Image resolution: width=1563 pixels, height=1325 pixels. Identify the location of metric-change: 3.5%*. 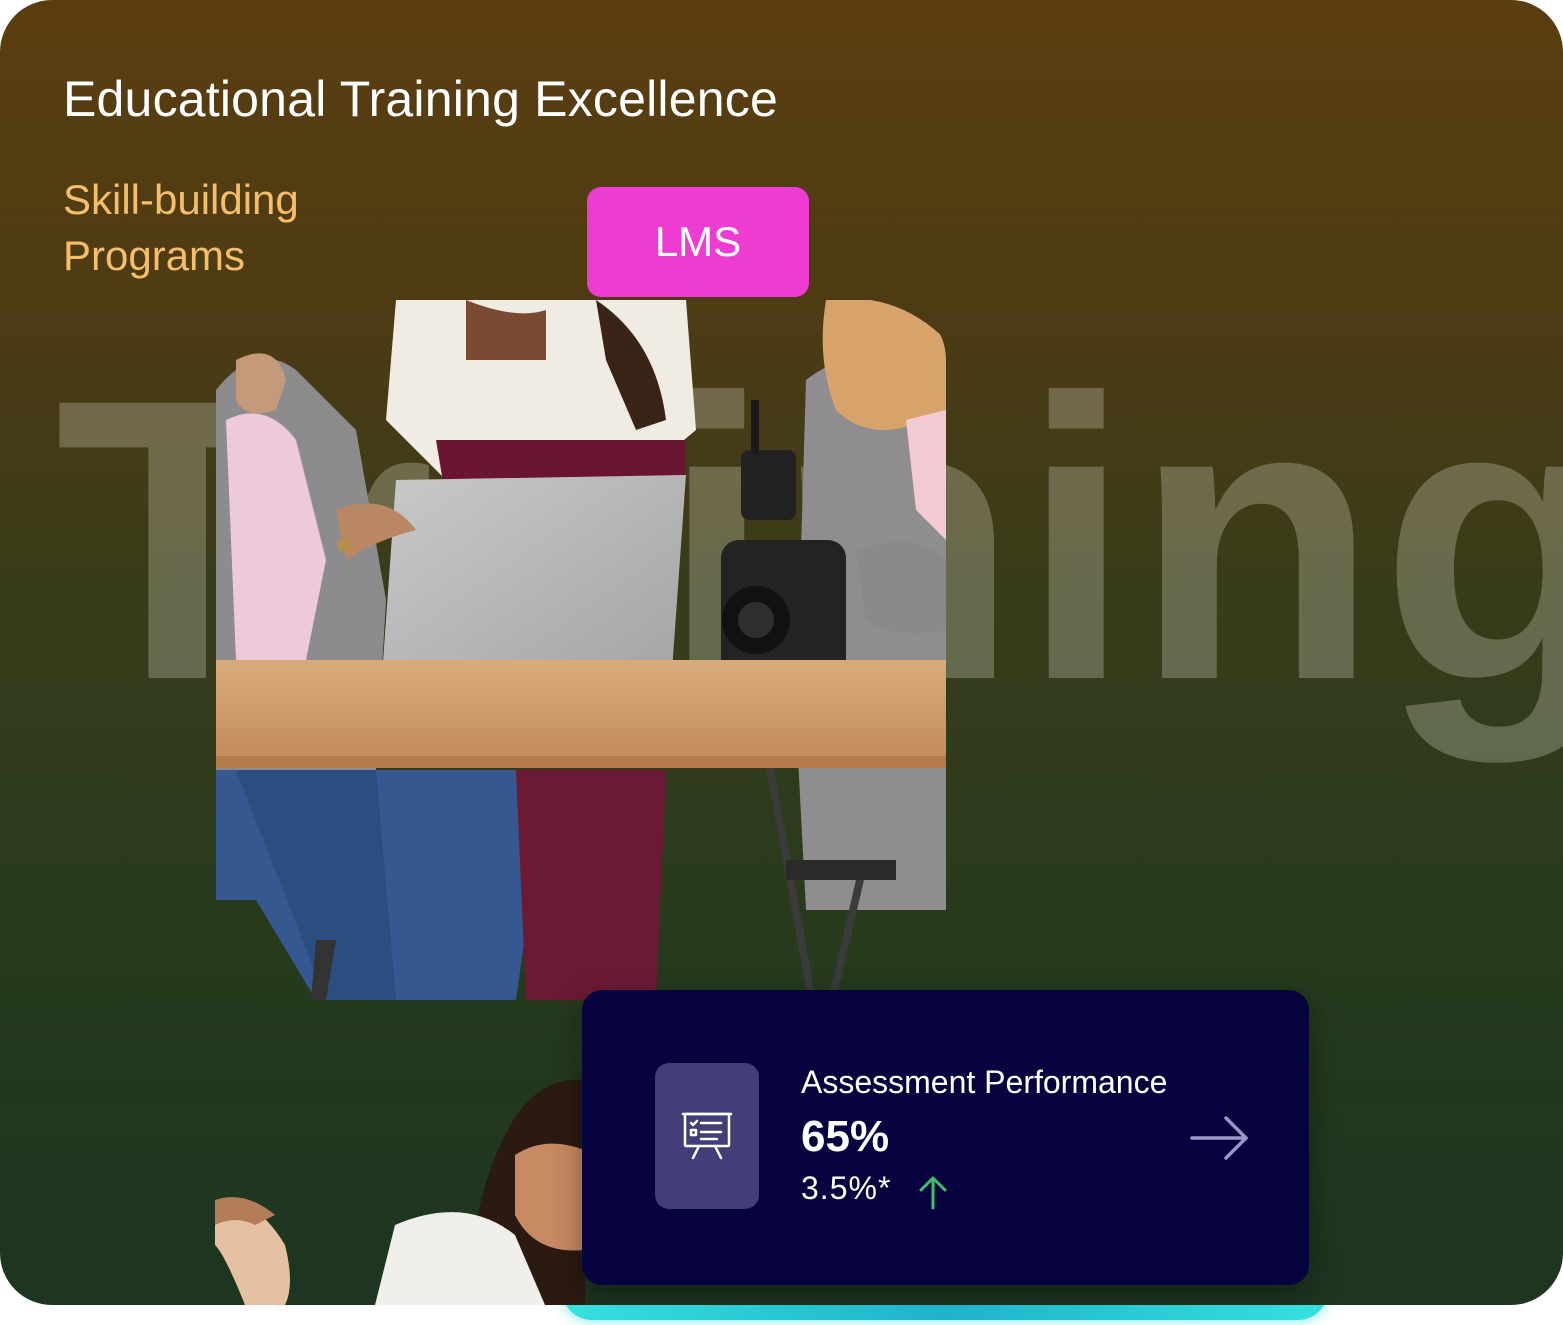
(846, 1188).